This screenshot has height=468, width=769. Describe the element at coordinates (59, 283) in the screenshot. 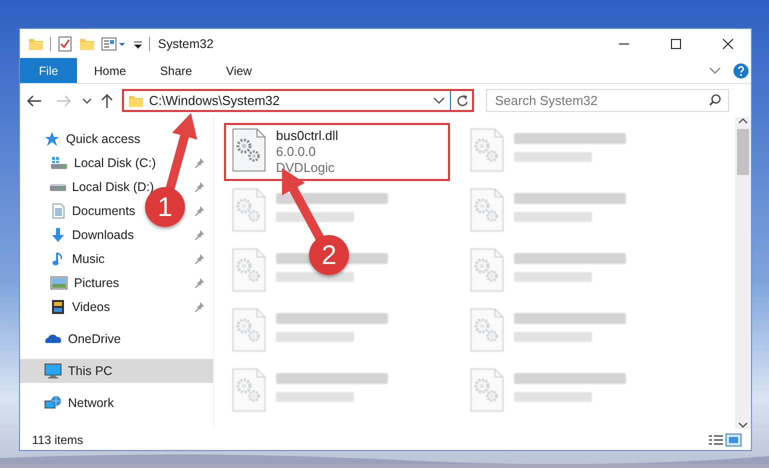

I see `picture-icon` at that location.